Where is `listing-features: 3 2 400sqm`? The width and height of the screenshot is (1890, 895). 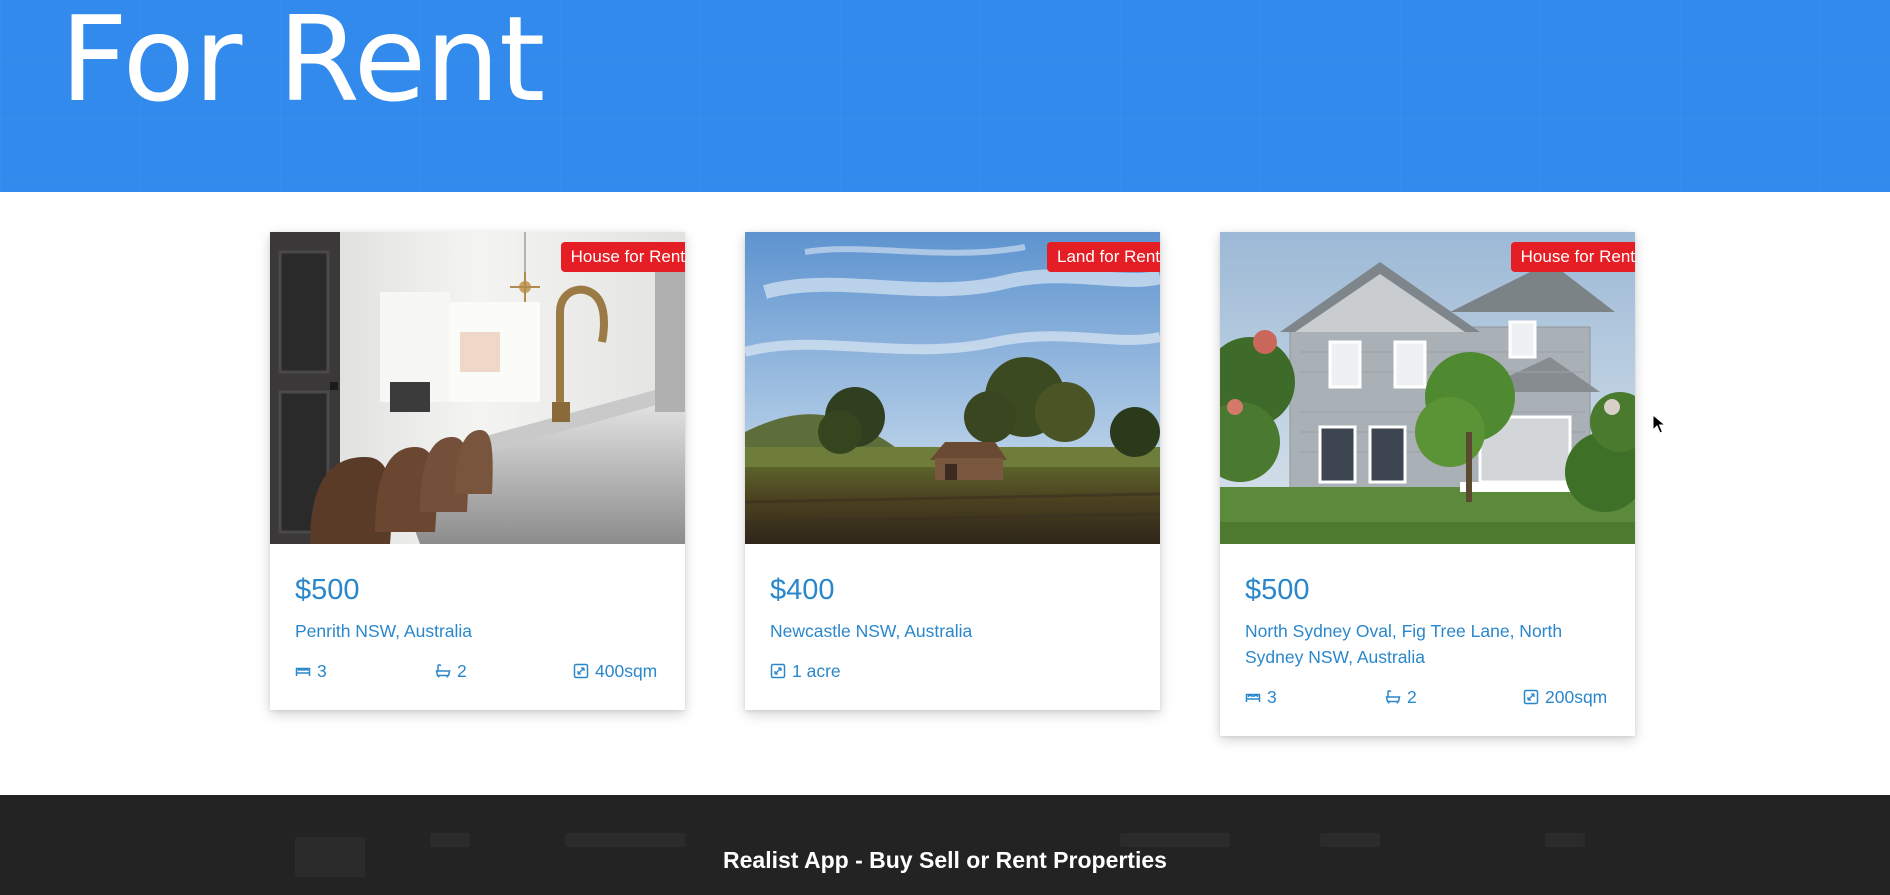
listing-features: 3 2 400sqm is located at coordinates (477, 671).